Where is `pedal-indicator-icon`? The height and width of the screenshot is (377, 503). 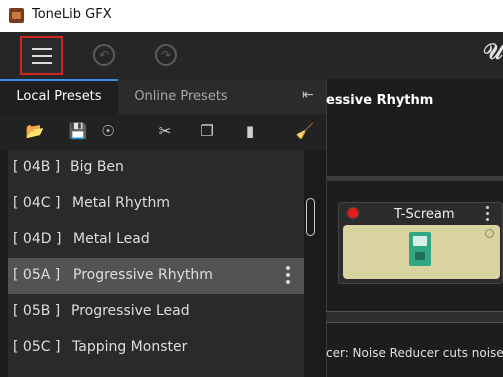
pedal-indicator-icon is located at coordinates (489, 233).